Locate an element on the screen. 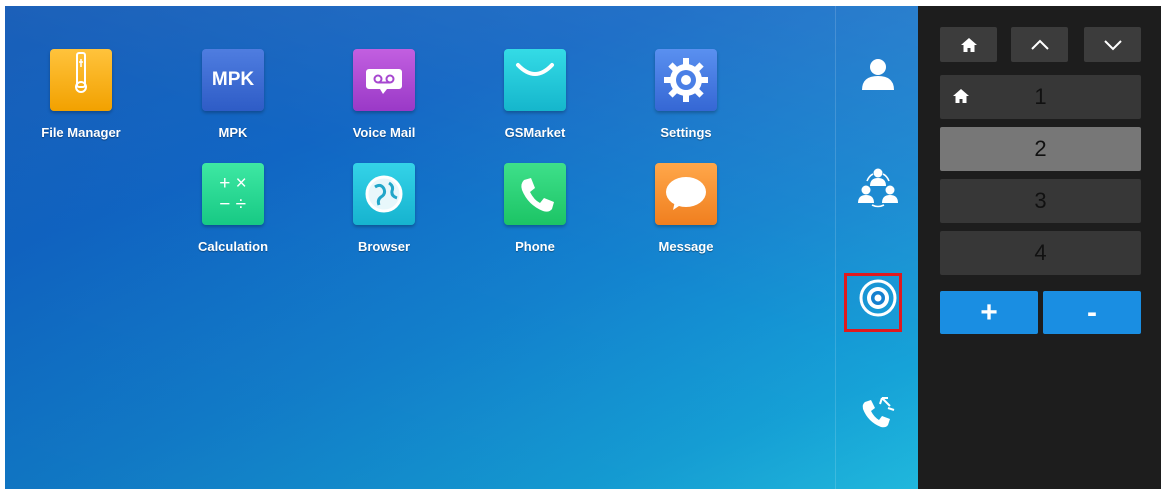  voicemail-icon is located at coordinates (384, 80).